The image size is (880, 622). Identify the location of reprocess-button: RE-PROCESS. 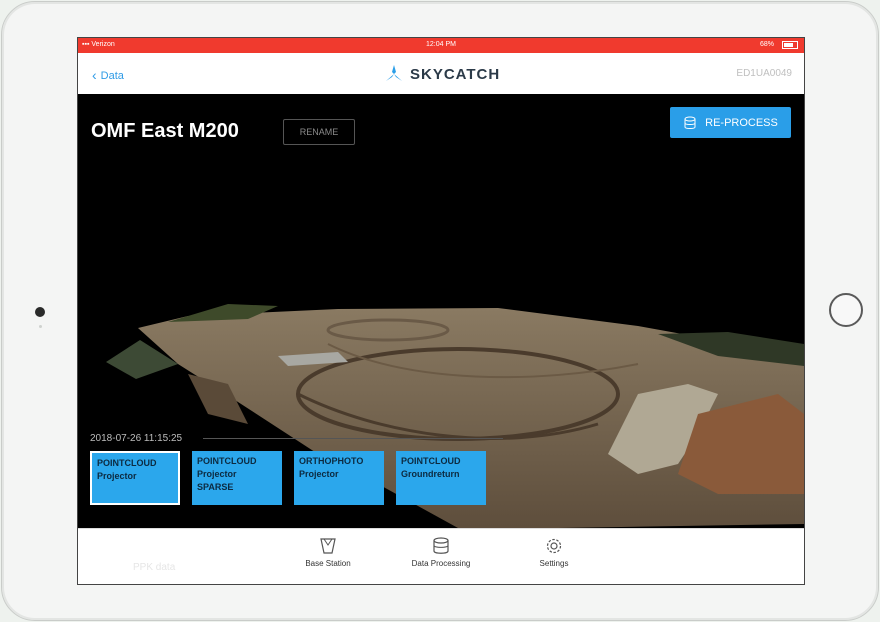
(730, 122).